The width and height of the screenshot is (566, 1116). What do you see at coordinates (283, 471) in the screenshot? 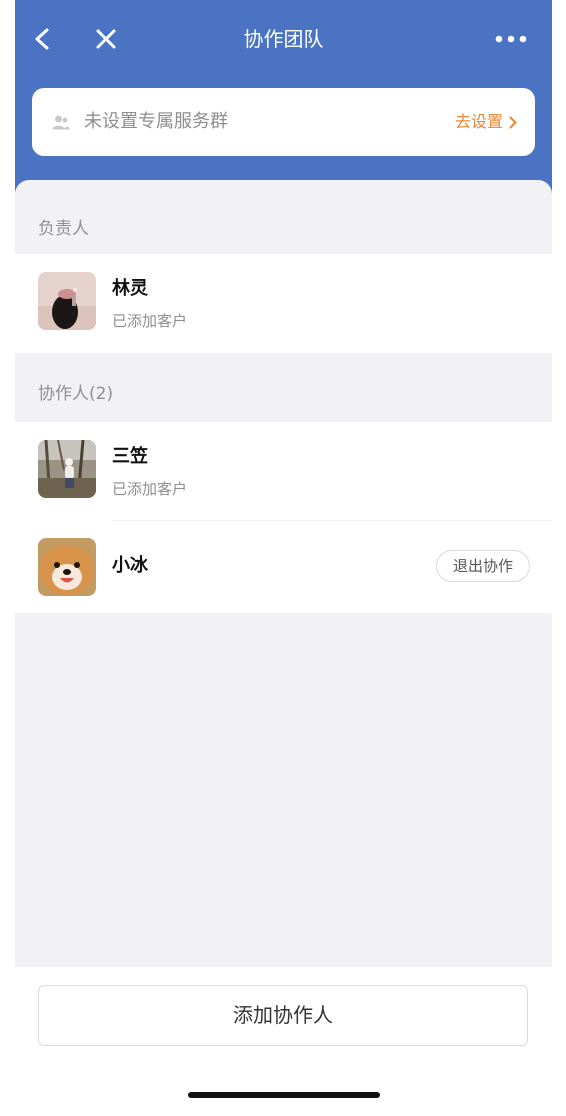
I see `collaborator-row: 三笠 已添加客户` at bounding box center [283, 471].